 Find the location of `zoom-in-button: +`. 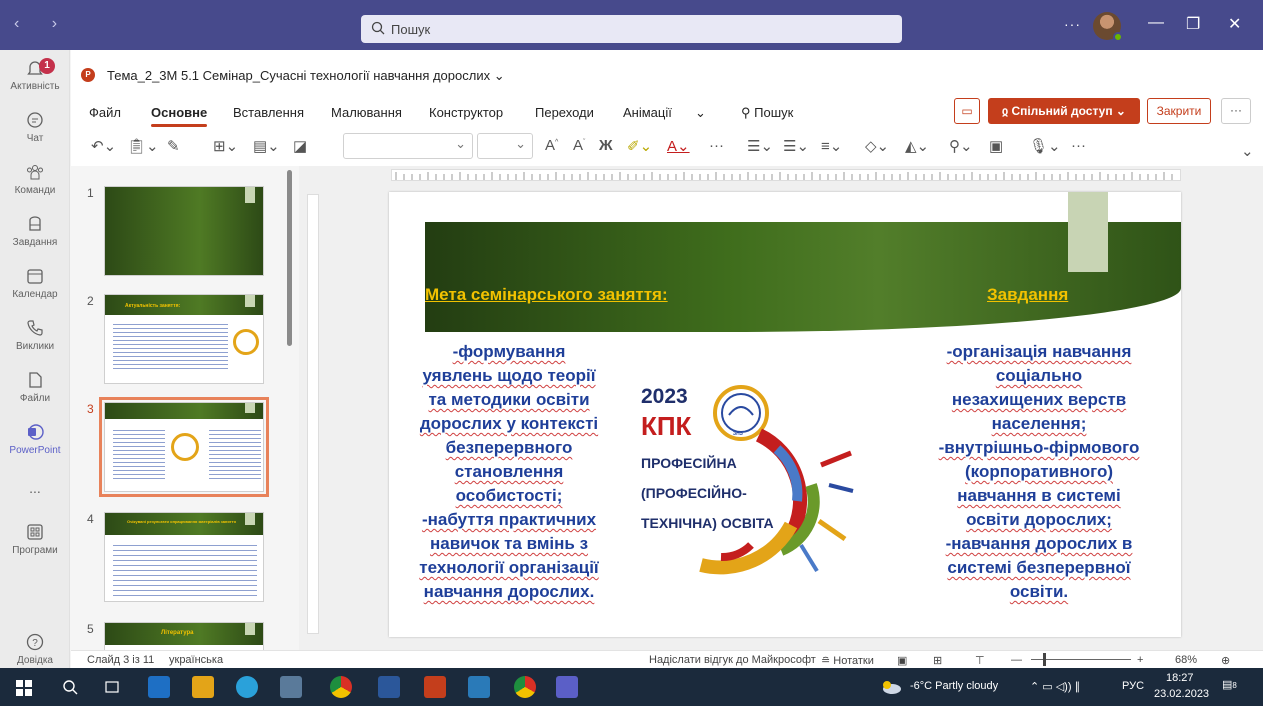

zoom-in-button: + is located at coordinates (1140, 660).